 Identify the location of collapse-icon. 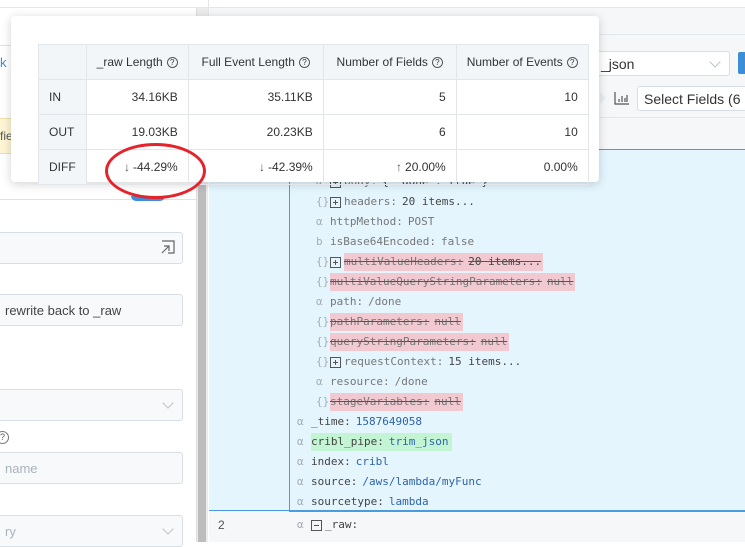
(316, 525).